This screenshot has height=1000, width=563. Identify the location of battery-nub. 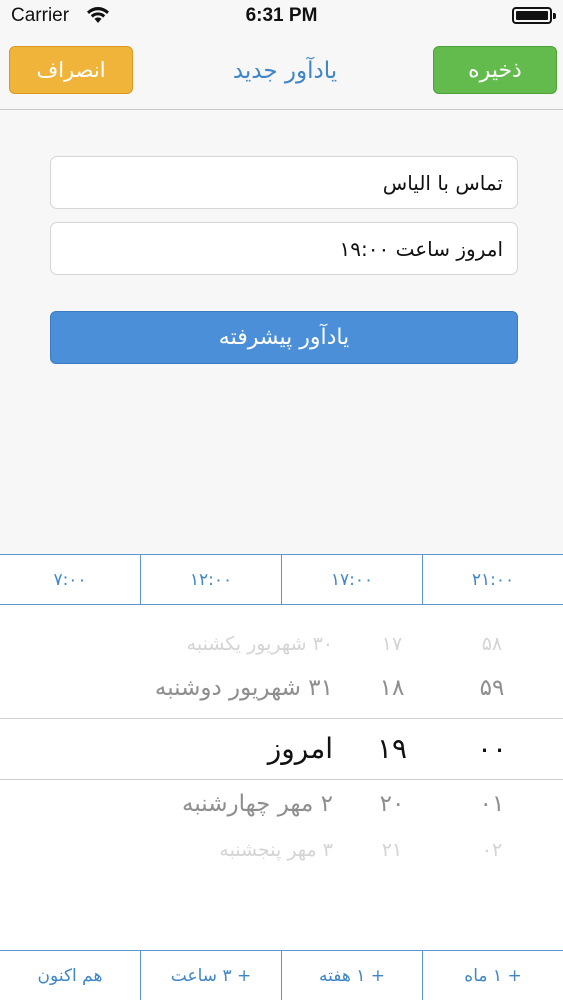
(554, 16).